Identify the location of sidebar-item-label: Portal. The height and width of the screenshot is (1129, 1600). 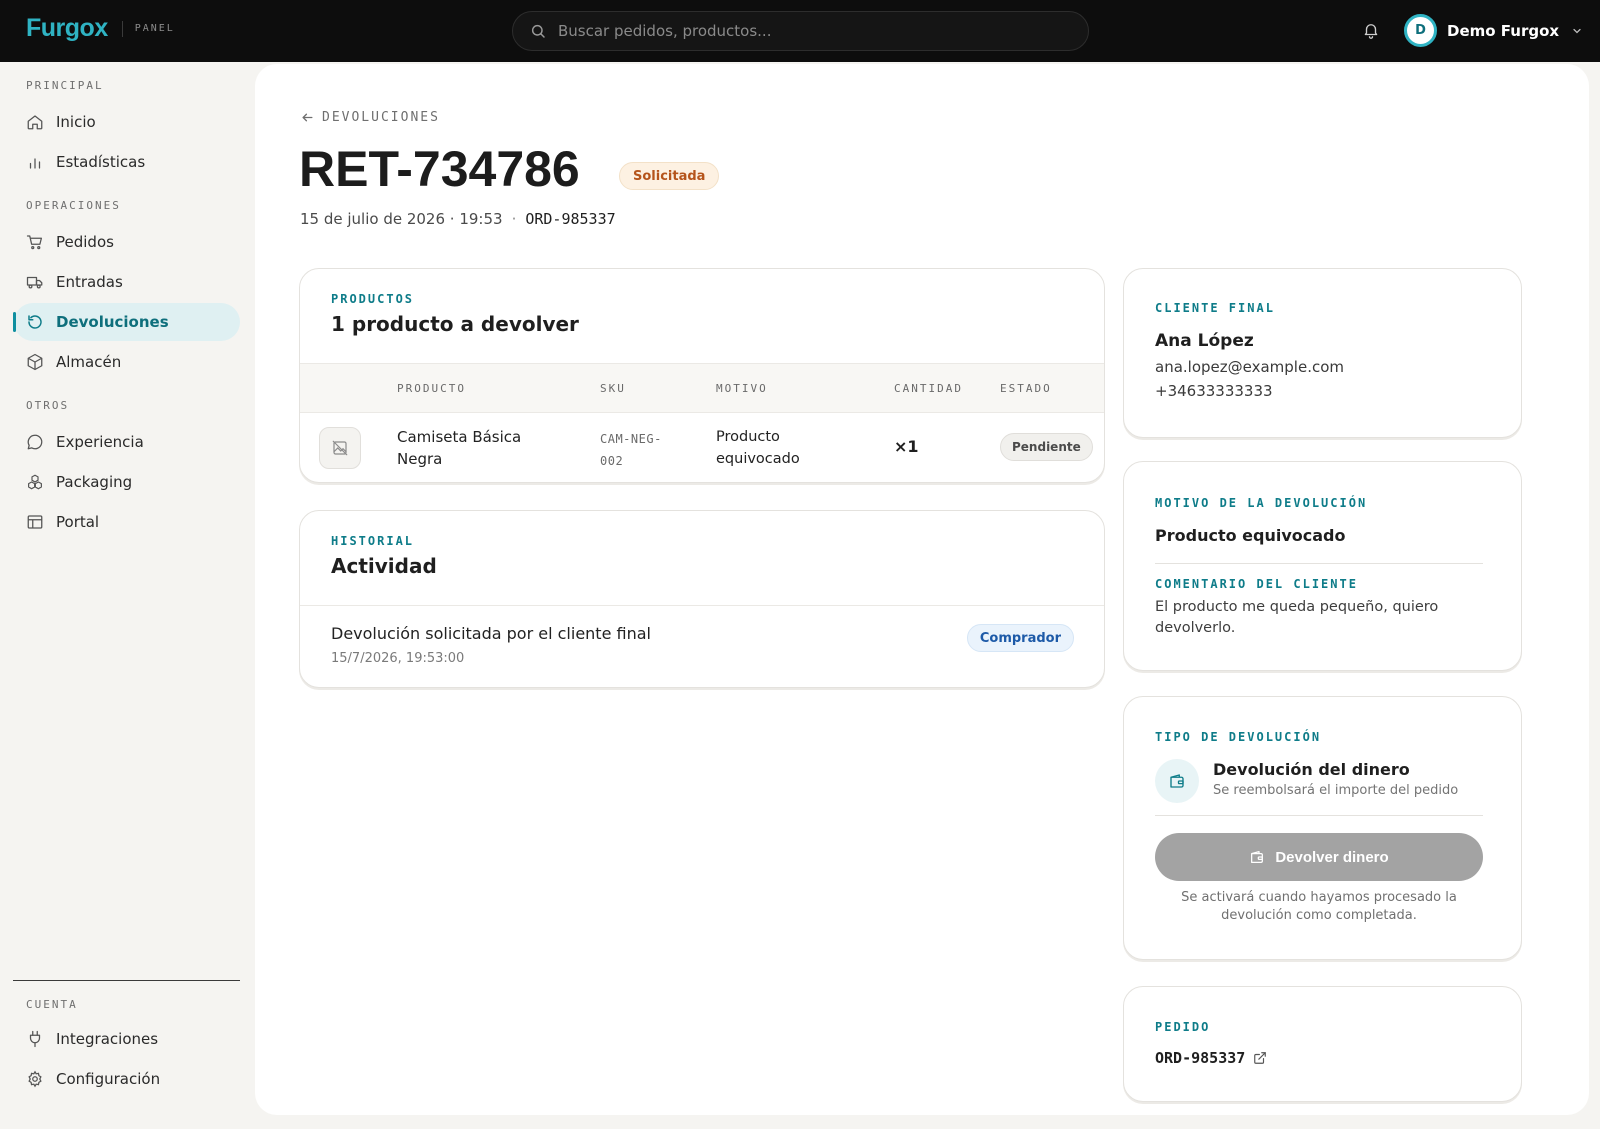
(78, 522).